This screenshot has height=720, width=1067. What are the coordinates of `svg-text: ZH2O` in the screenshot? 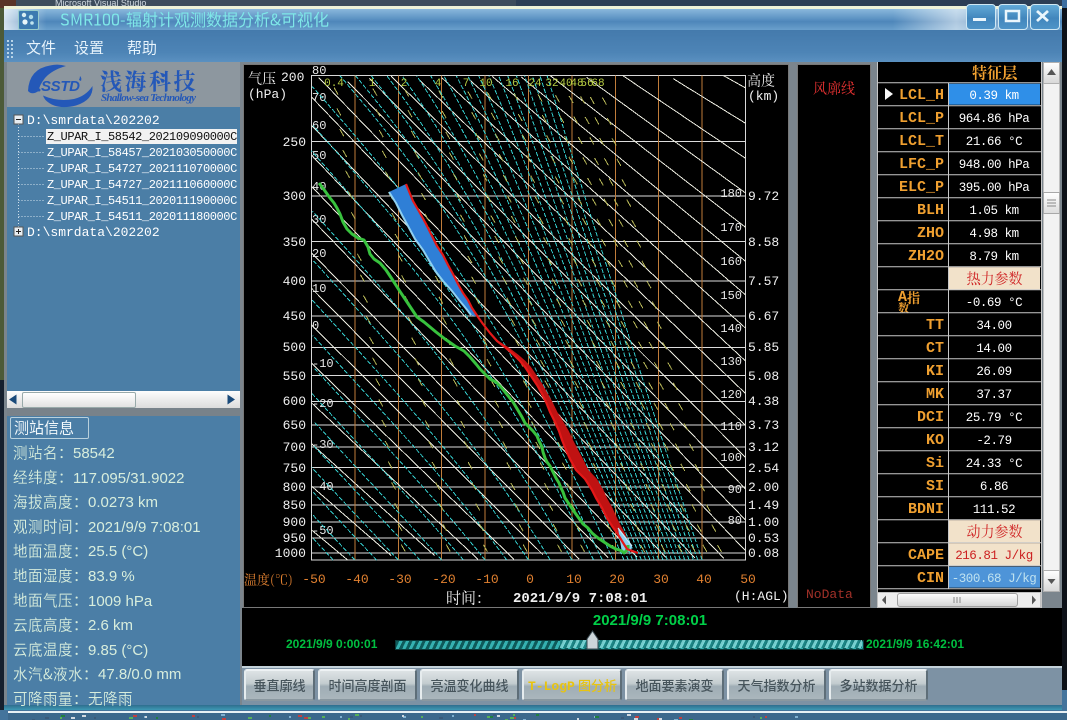 It's located at (926, 256).